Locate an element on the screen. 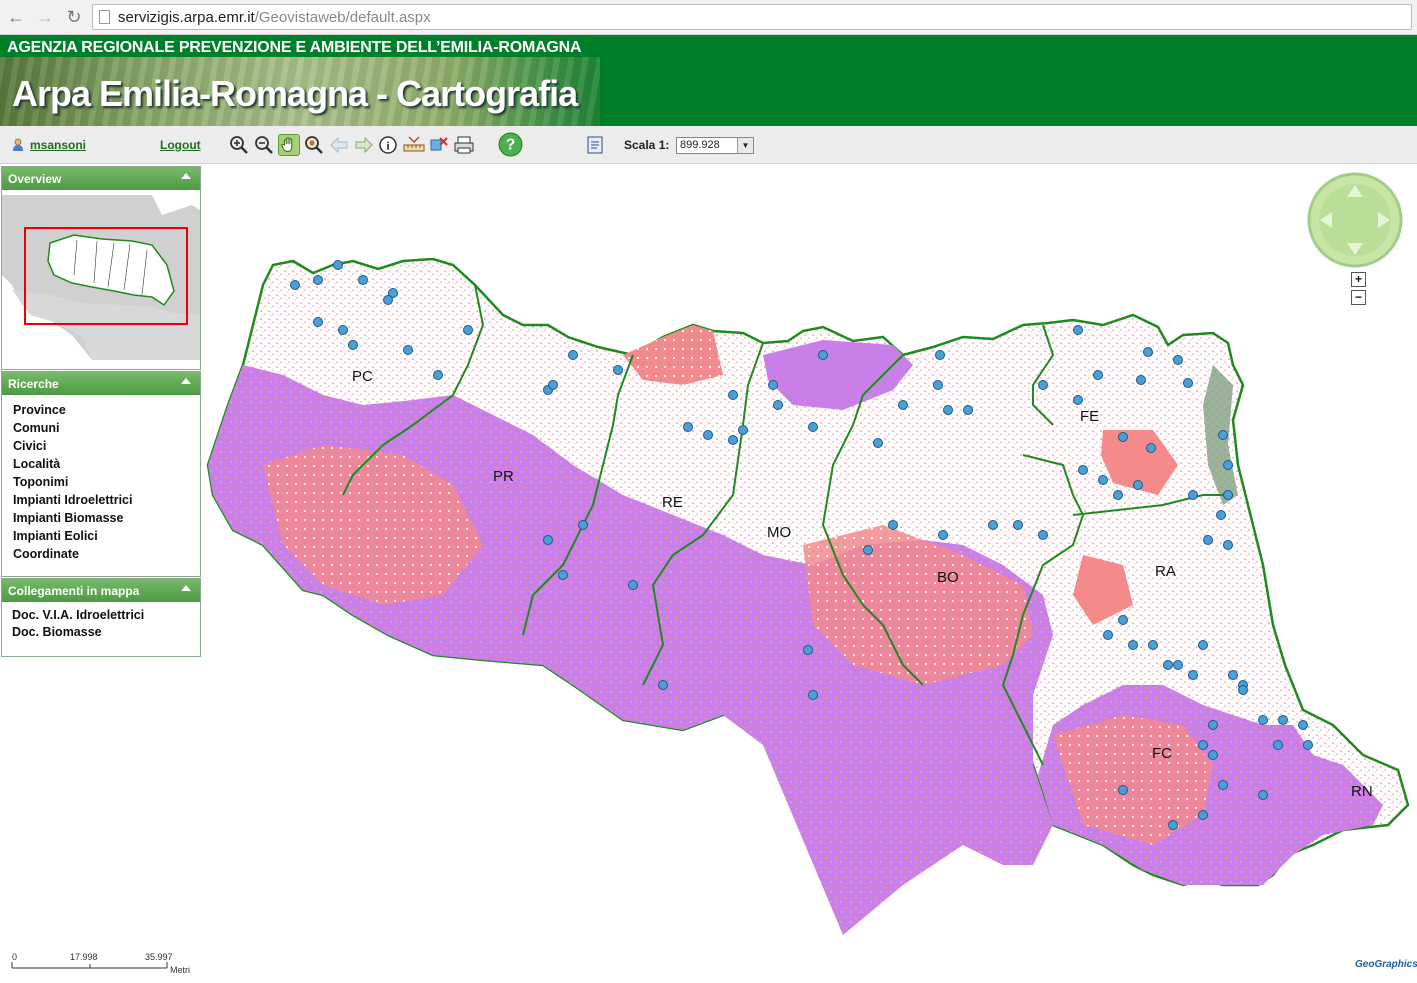  zoom-in-button: + is located at coordinates (1358, 279).